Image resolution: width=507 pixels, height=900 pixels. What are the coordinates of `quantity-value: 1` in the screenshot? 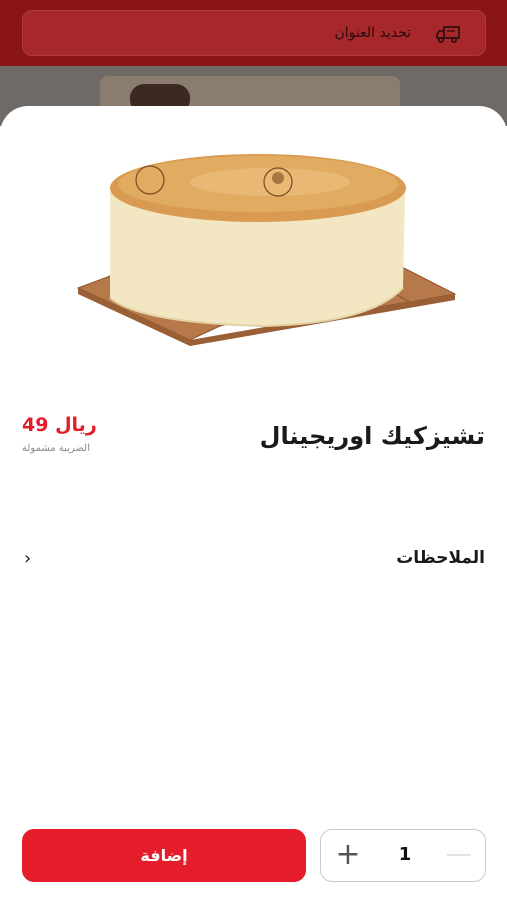 It's located at (405, 854).